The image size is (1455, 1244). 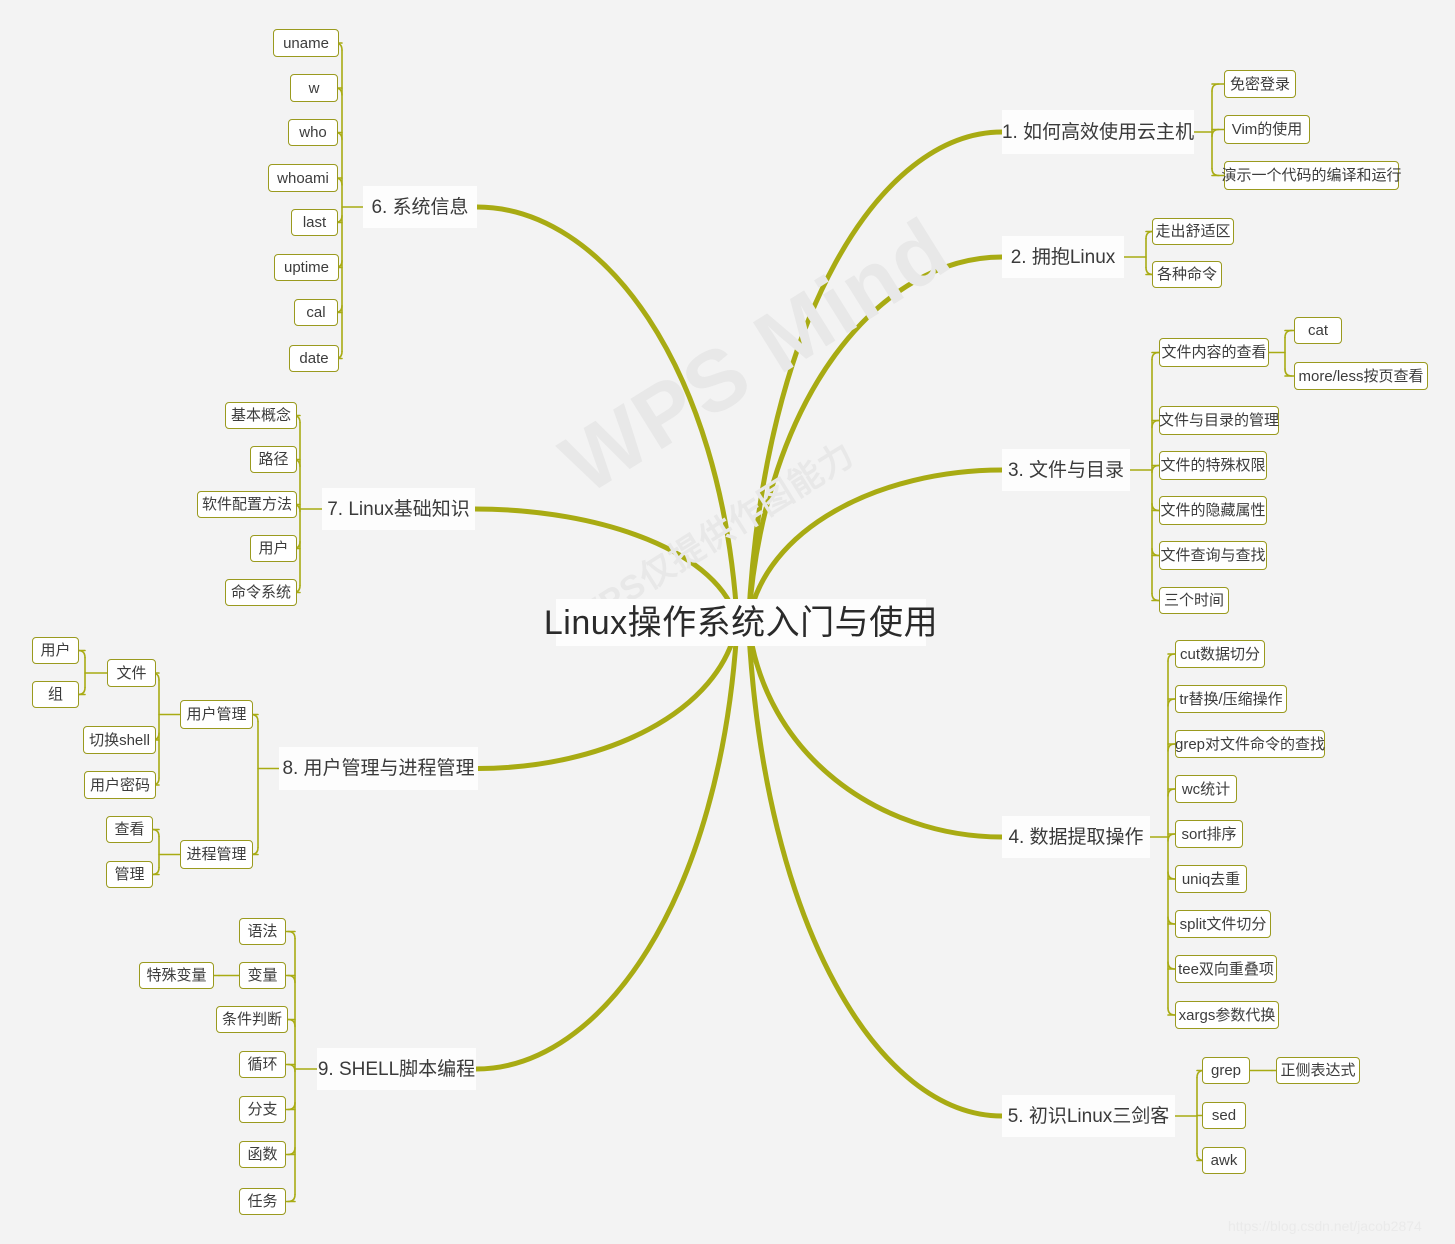 I want to click on node-label: 基本概念, so click(x=261, y=415).